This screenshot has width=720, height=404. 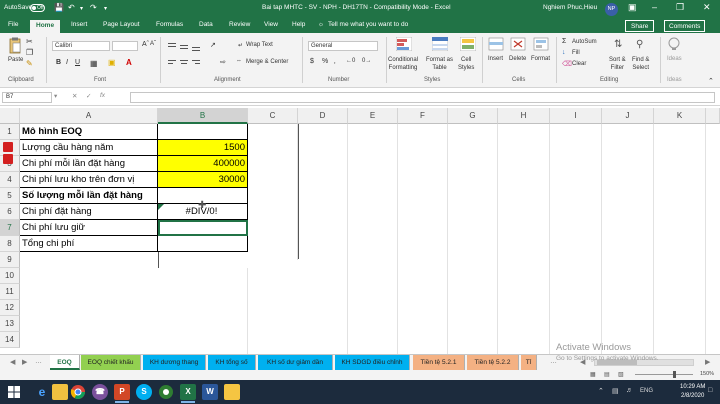 I want to click on row-header-10: 10, so click(x=10, y=276).